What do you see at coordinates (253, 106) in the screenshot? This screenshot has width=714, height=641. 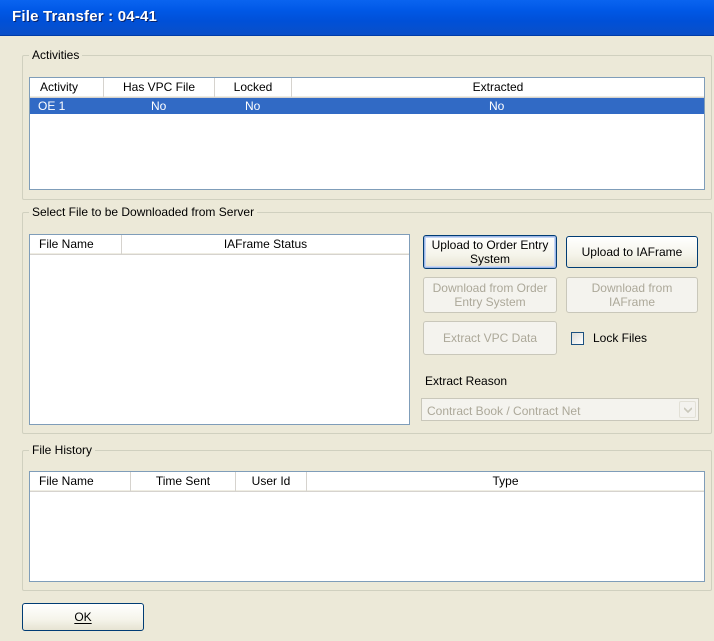 I see `cell-locked: No` at bounding box center [253, 106].